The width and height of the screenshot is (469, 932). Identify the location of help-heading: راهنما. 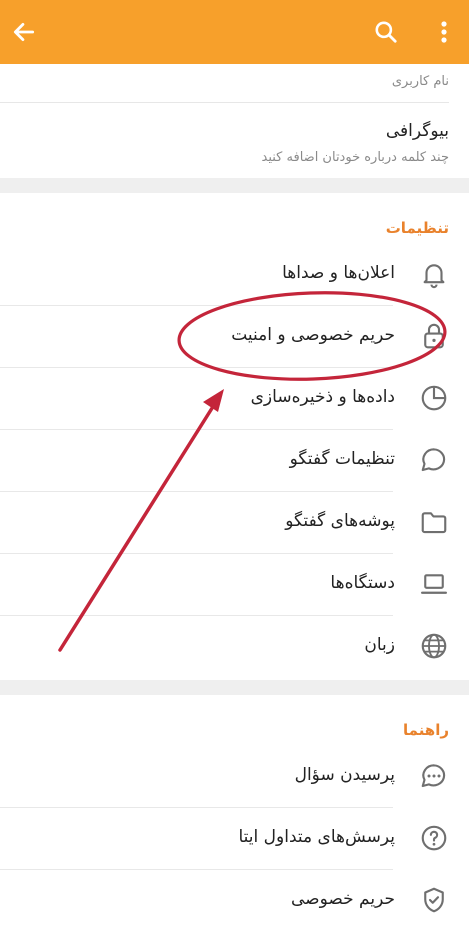
(426, 730).